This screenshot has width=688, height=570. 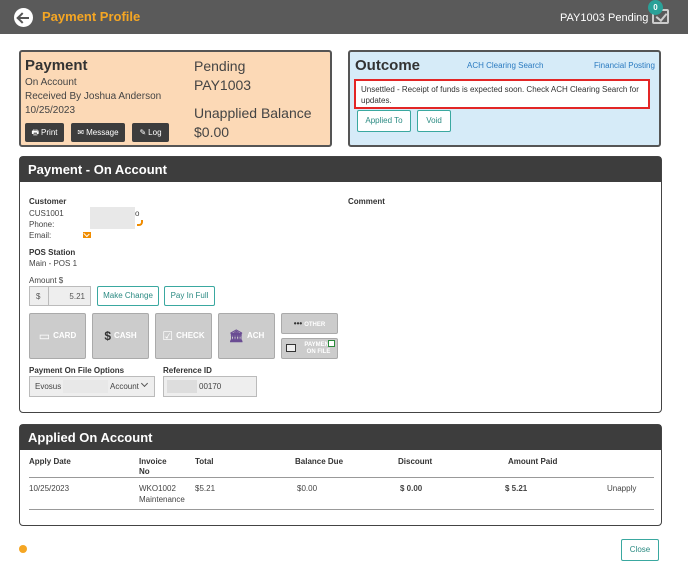 What do you see at coordinates (205, 488) in the screenshot?
I see `row-total: $5.21` at bounding box center [205, 488].